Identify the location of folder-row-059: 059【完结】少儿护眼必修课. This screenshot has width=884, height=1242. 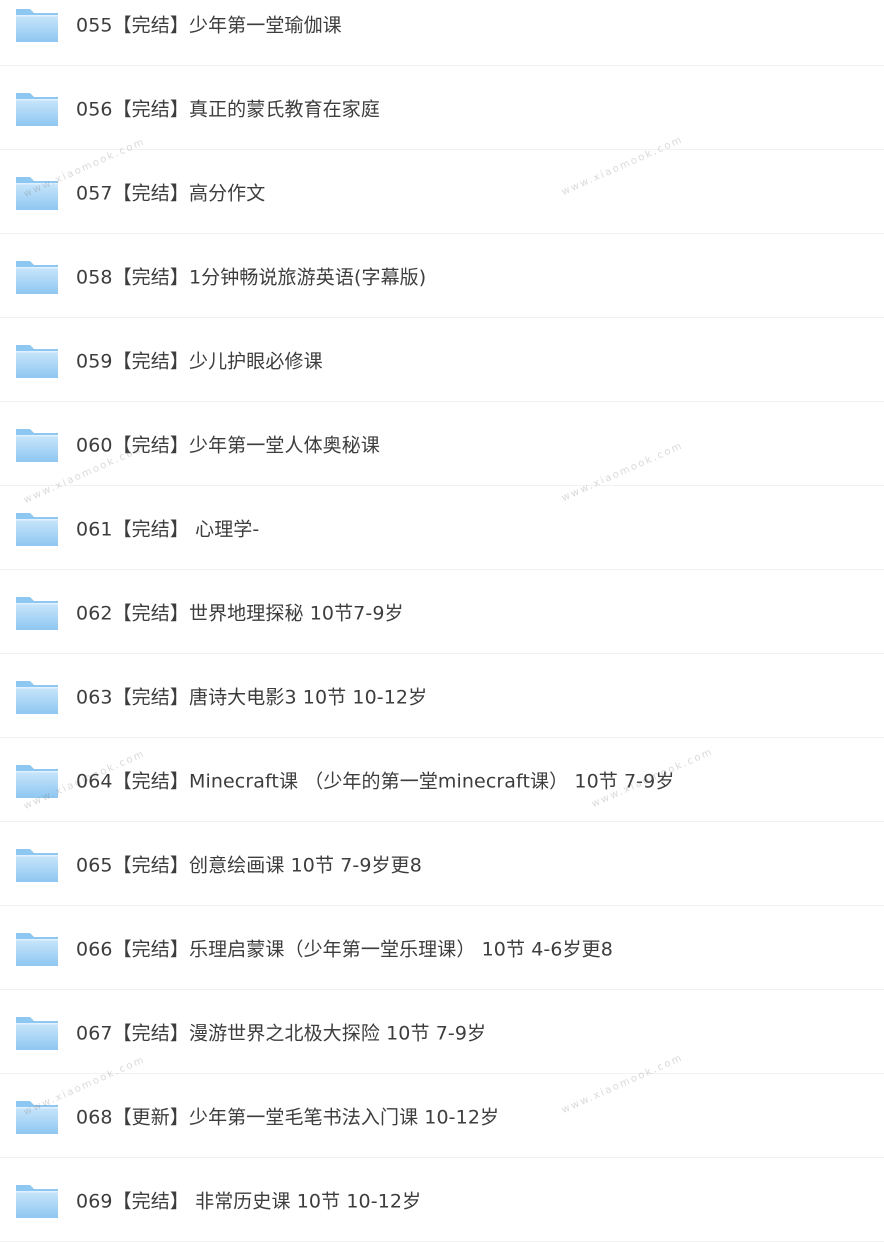
(442, 360).